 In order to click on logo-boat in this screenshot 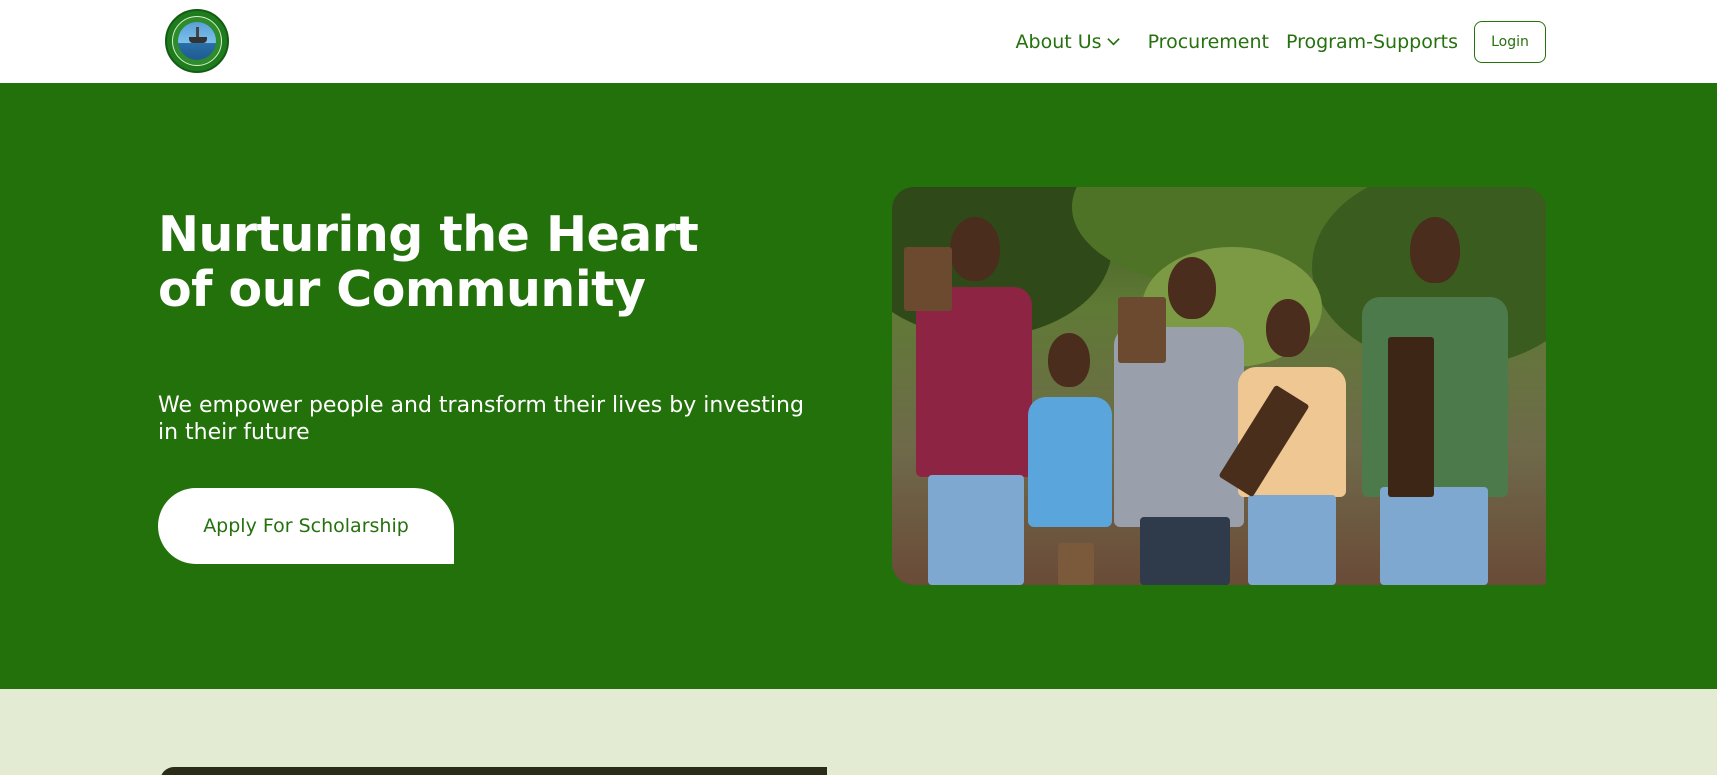, I will do `click(198, 40)`.